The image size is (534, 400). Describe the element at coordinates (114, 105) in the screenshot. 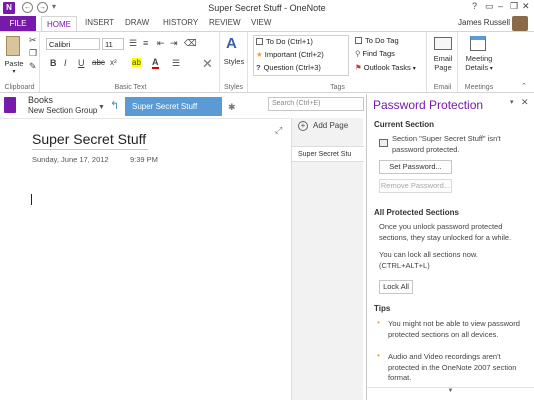

I see `navigate-up-icon: ↰` at that location.